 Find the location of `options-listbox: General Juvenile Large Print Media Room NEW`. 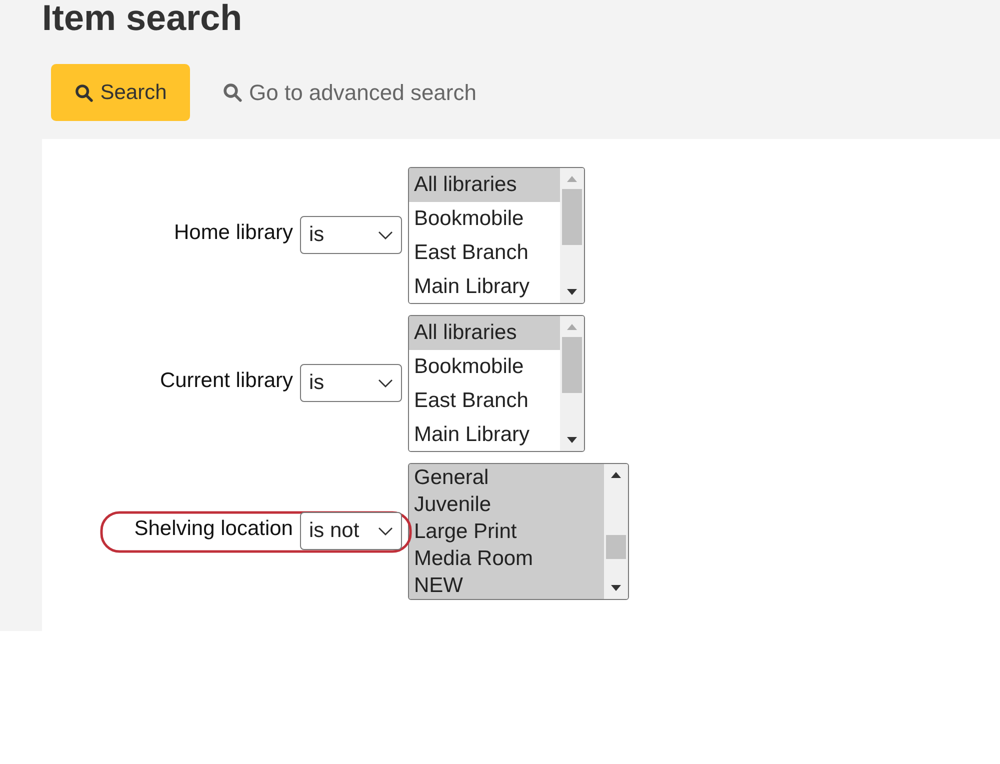

options-listbox: General Juvenile Large Print Media Room NEW is located at coordinates (518, 531).